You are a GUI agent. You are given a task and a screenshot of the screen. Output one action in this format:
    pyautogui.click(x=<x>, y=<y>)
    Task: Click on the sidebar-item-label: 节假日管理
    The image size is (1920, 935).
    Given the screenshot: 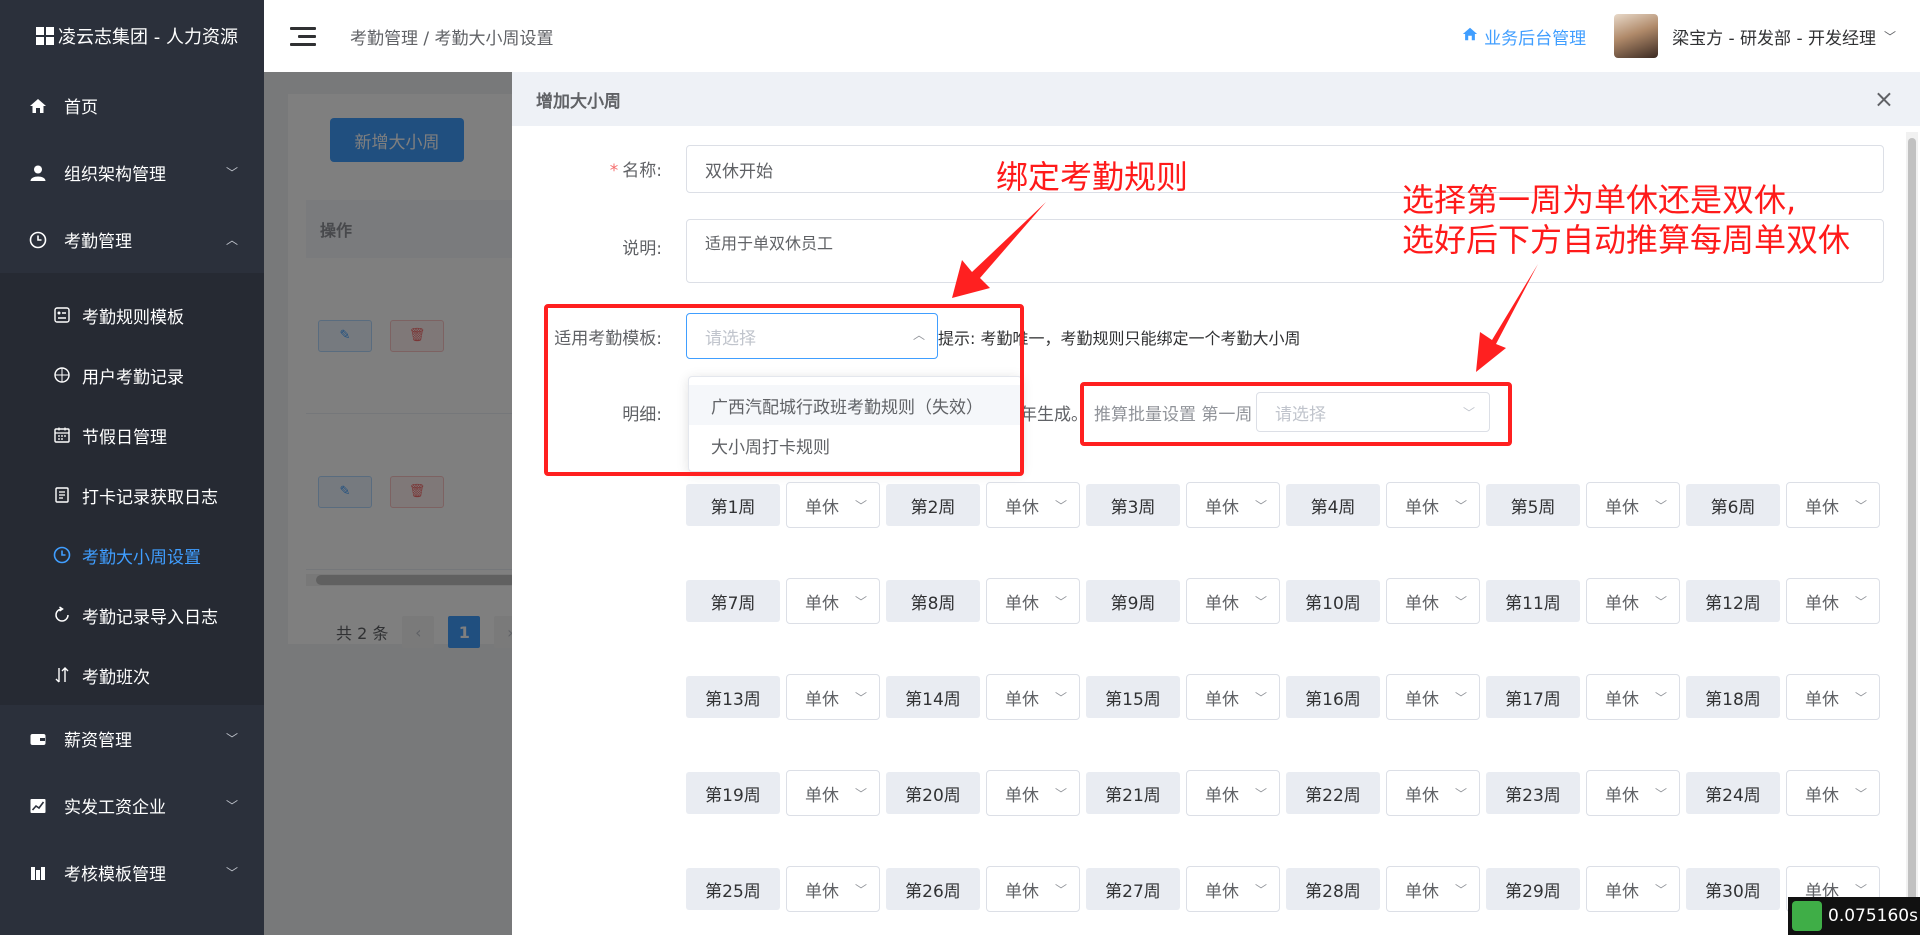 What is the action you would take?
    pyautogui.click(x=124, y=437)
    